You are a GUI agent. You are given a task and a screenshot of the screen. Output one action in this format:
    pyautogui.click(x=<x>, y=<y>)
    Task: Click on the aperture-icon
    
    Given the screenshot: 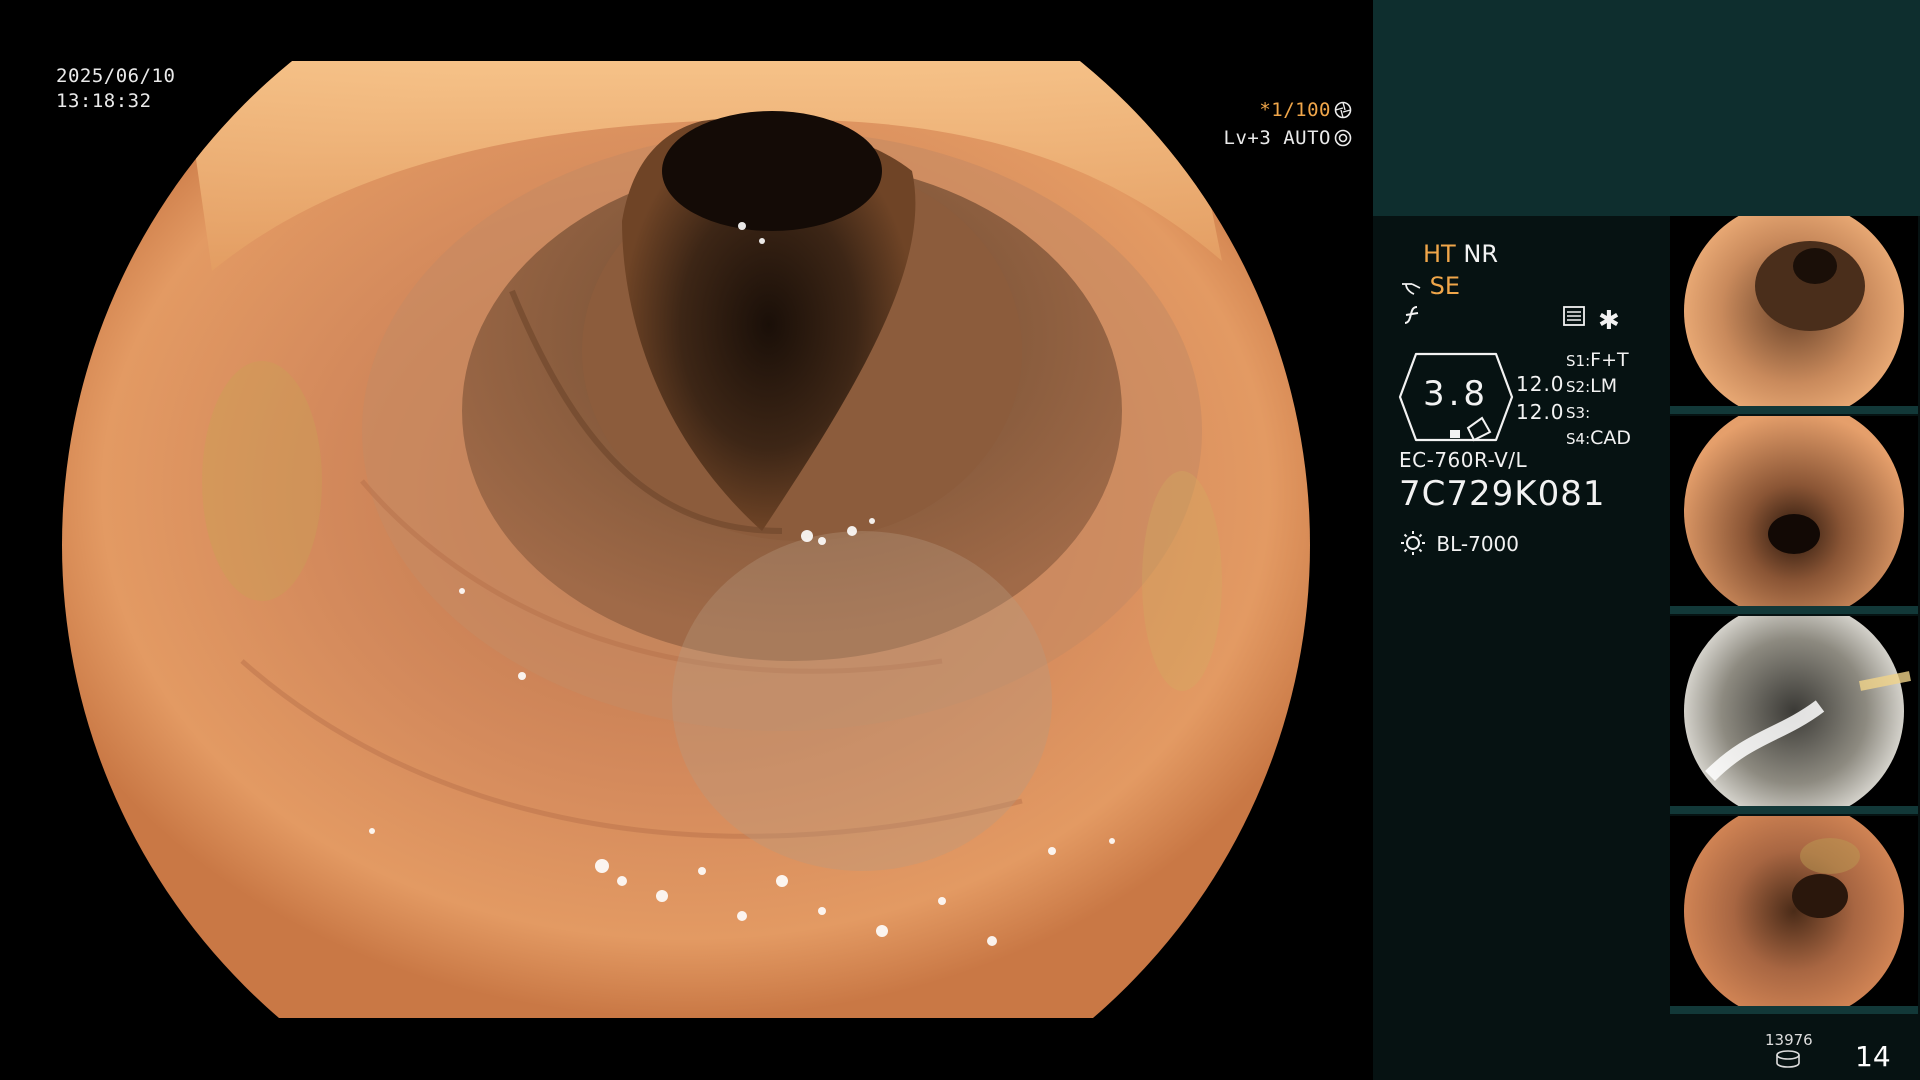 What is the action you would take?
    pyautogui.click(x=1343, y=113)
    